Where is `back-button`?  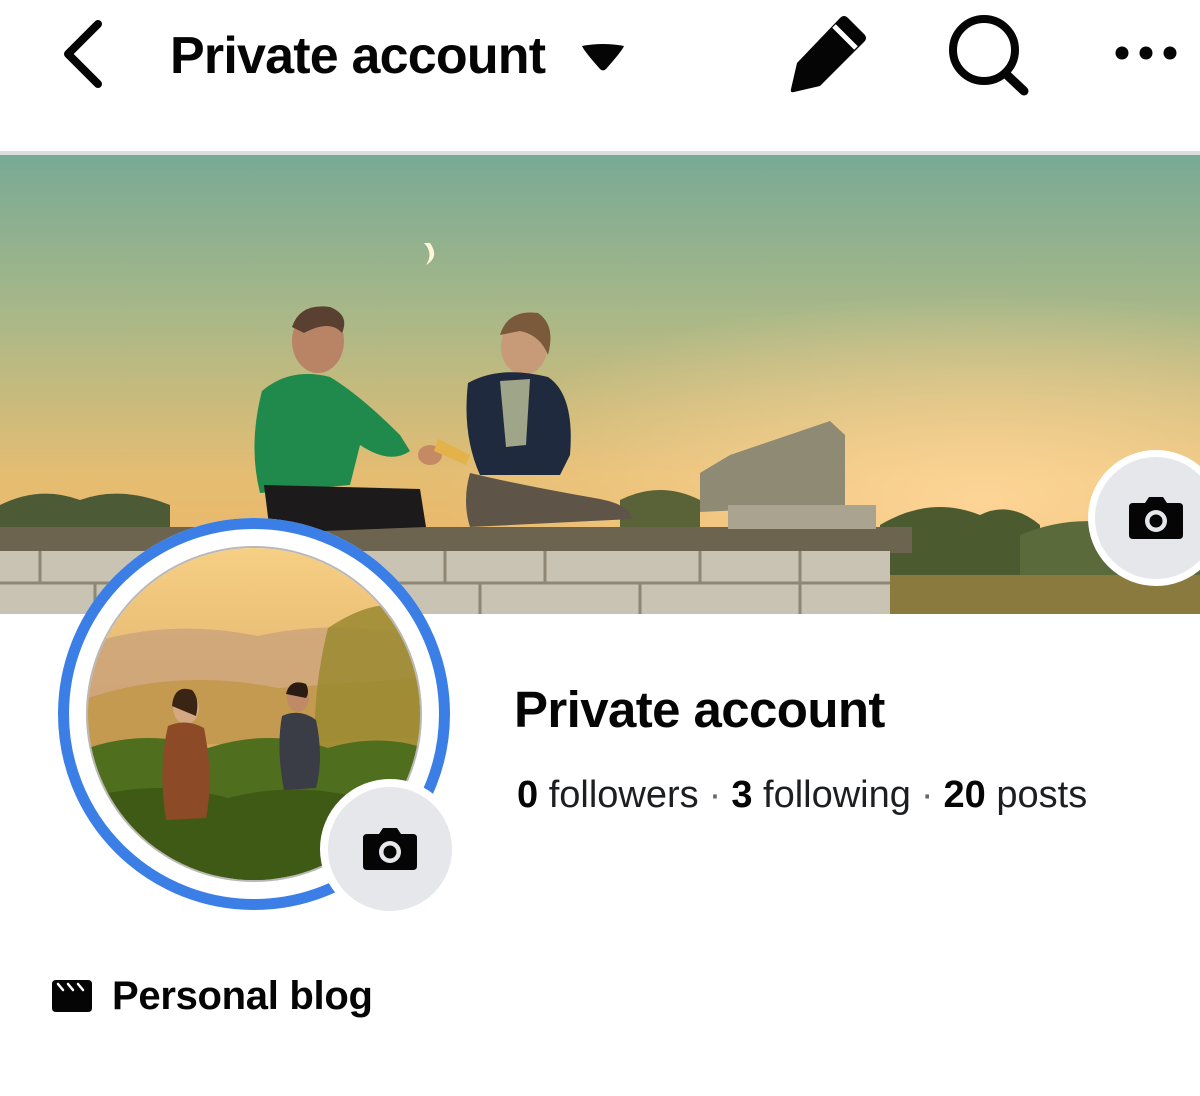 back-button is located at coordinates (85, 54).